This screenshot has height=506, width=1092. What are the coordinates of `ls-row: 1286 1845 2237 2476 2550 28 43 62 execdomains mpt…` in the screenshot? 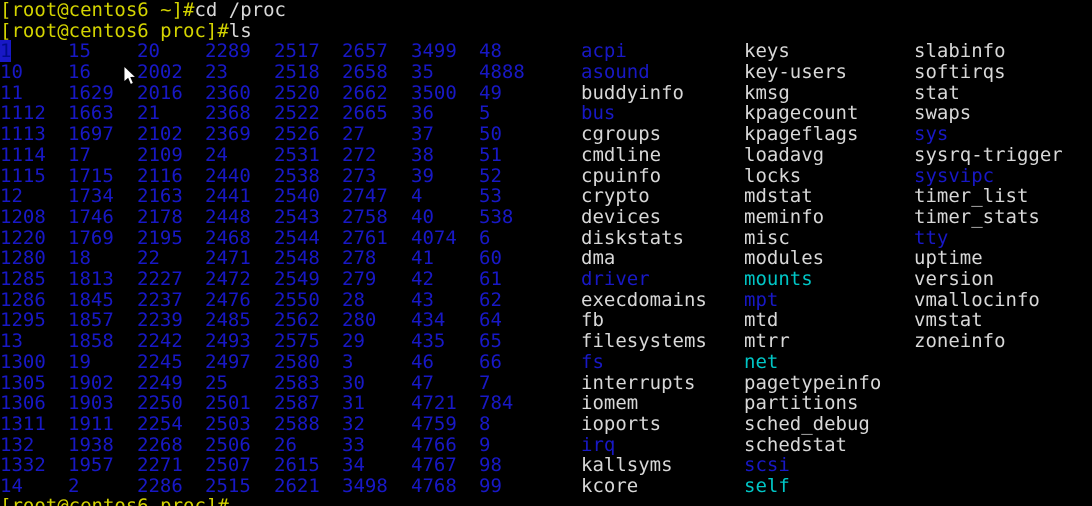 It's located at (546, 300).